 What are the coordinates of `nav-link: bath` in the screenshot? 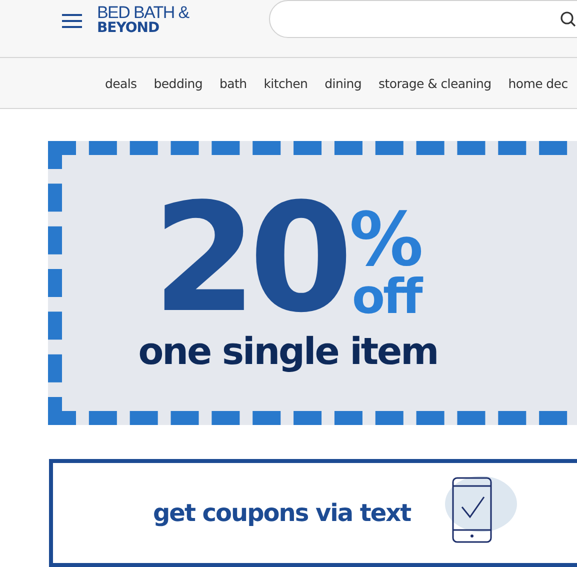 It's located at (233, 83).